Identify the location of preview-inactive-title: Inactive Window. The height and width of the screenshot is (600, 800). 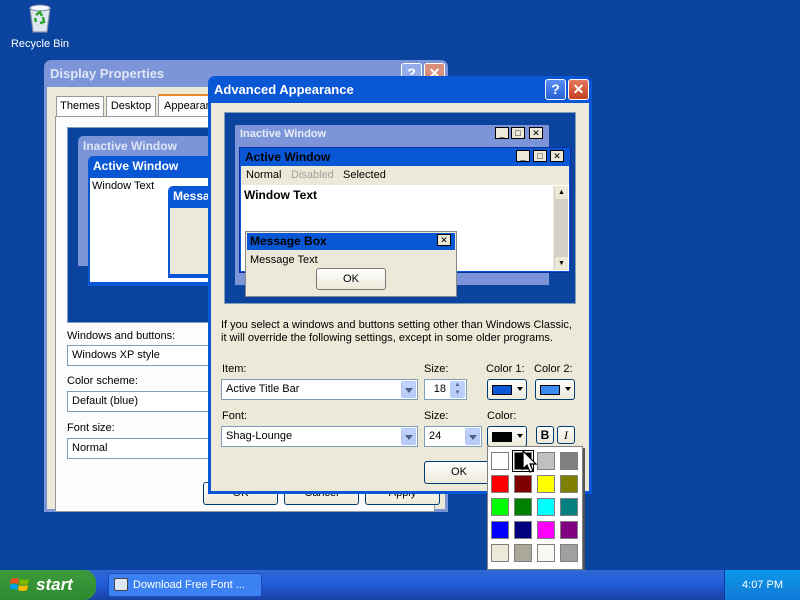
(130, 146).